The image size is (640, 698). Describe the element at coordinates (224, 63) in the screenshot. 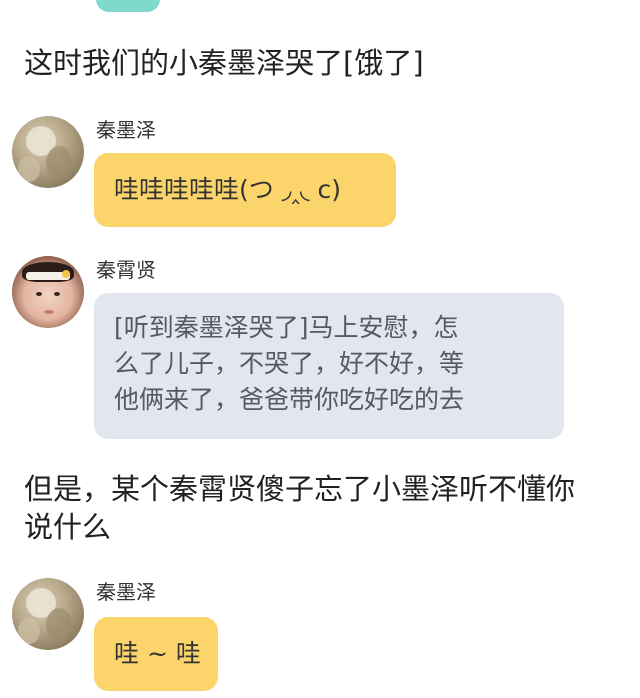

I see `narration-text: 这时我们的小秦墨泽哭了[饿了]` at that location.